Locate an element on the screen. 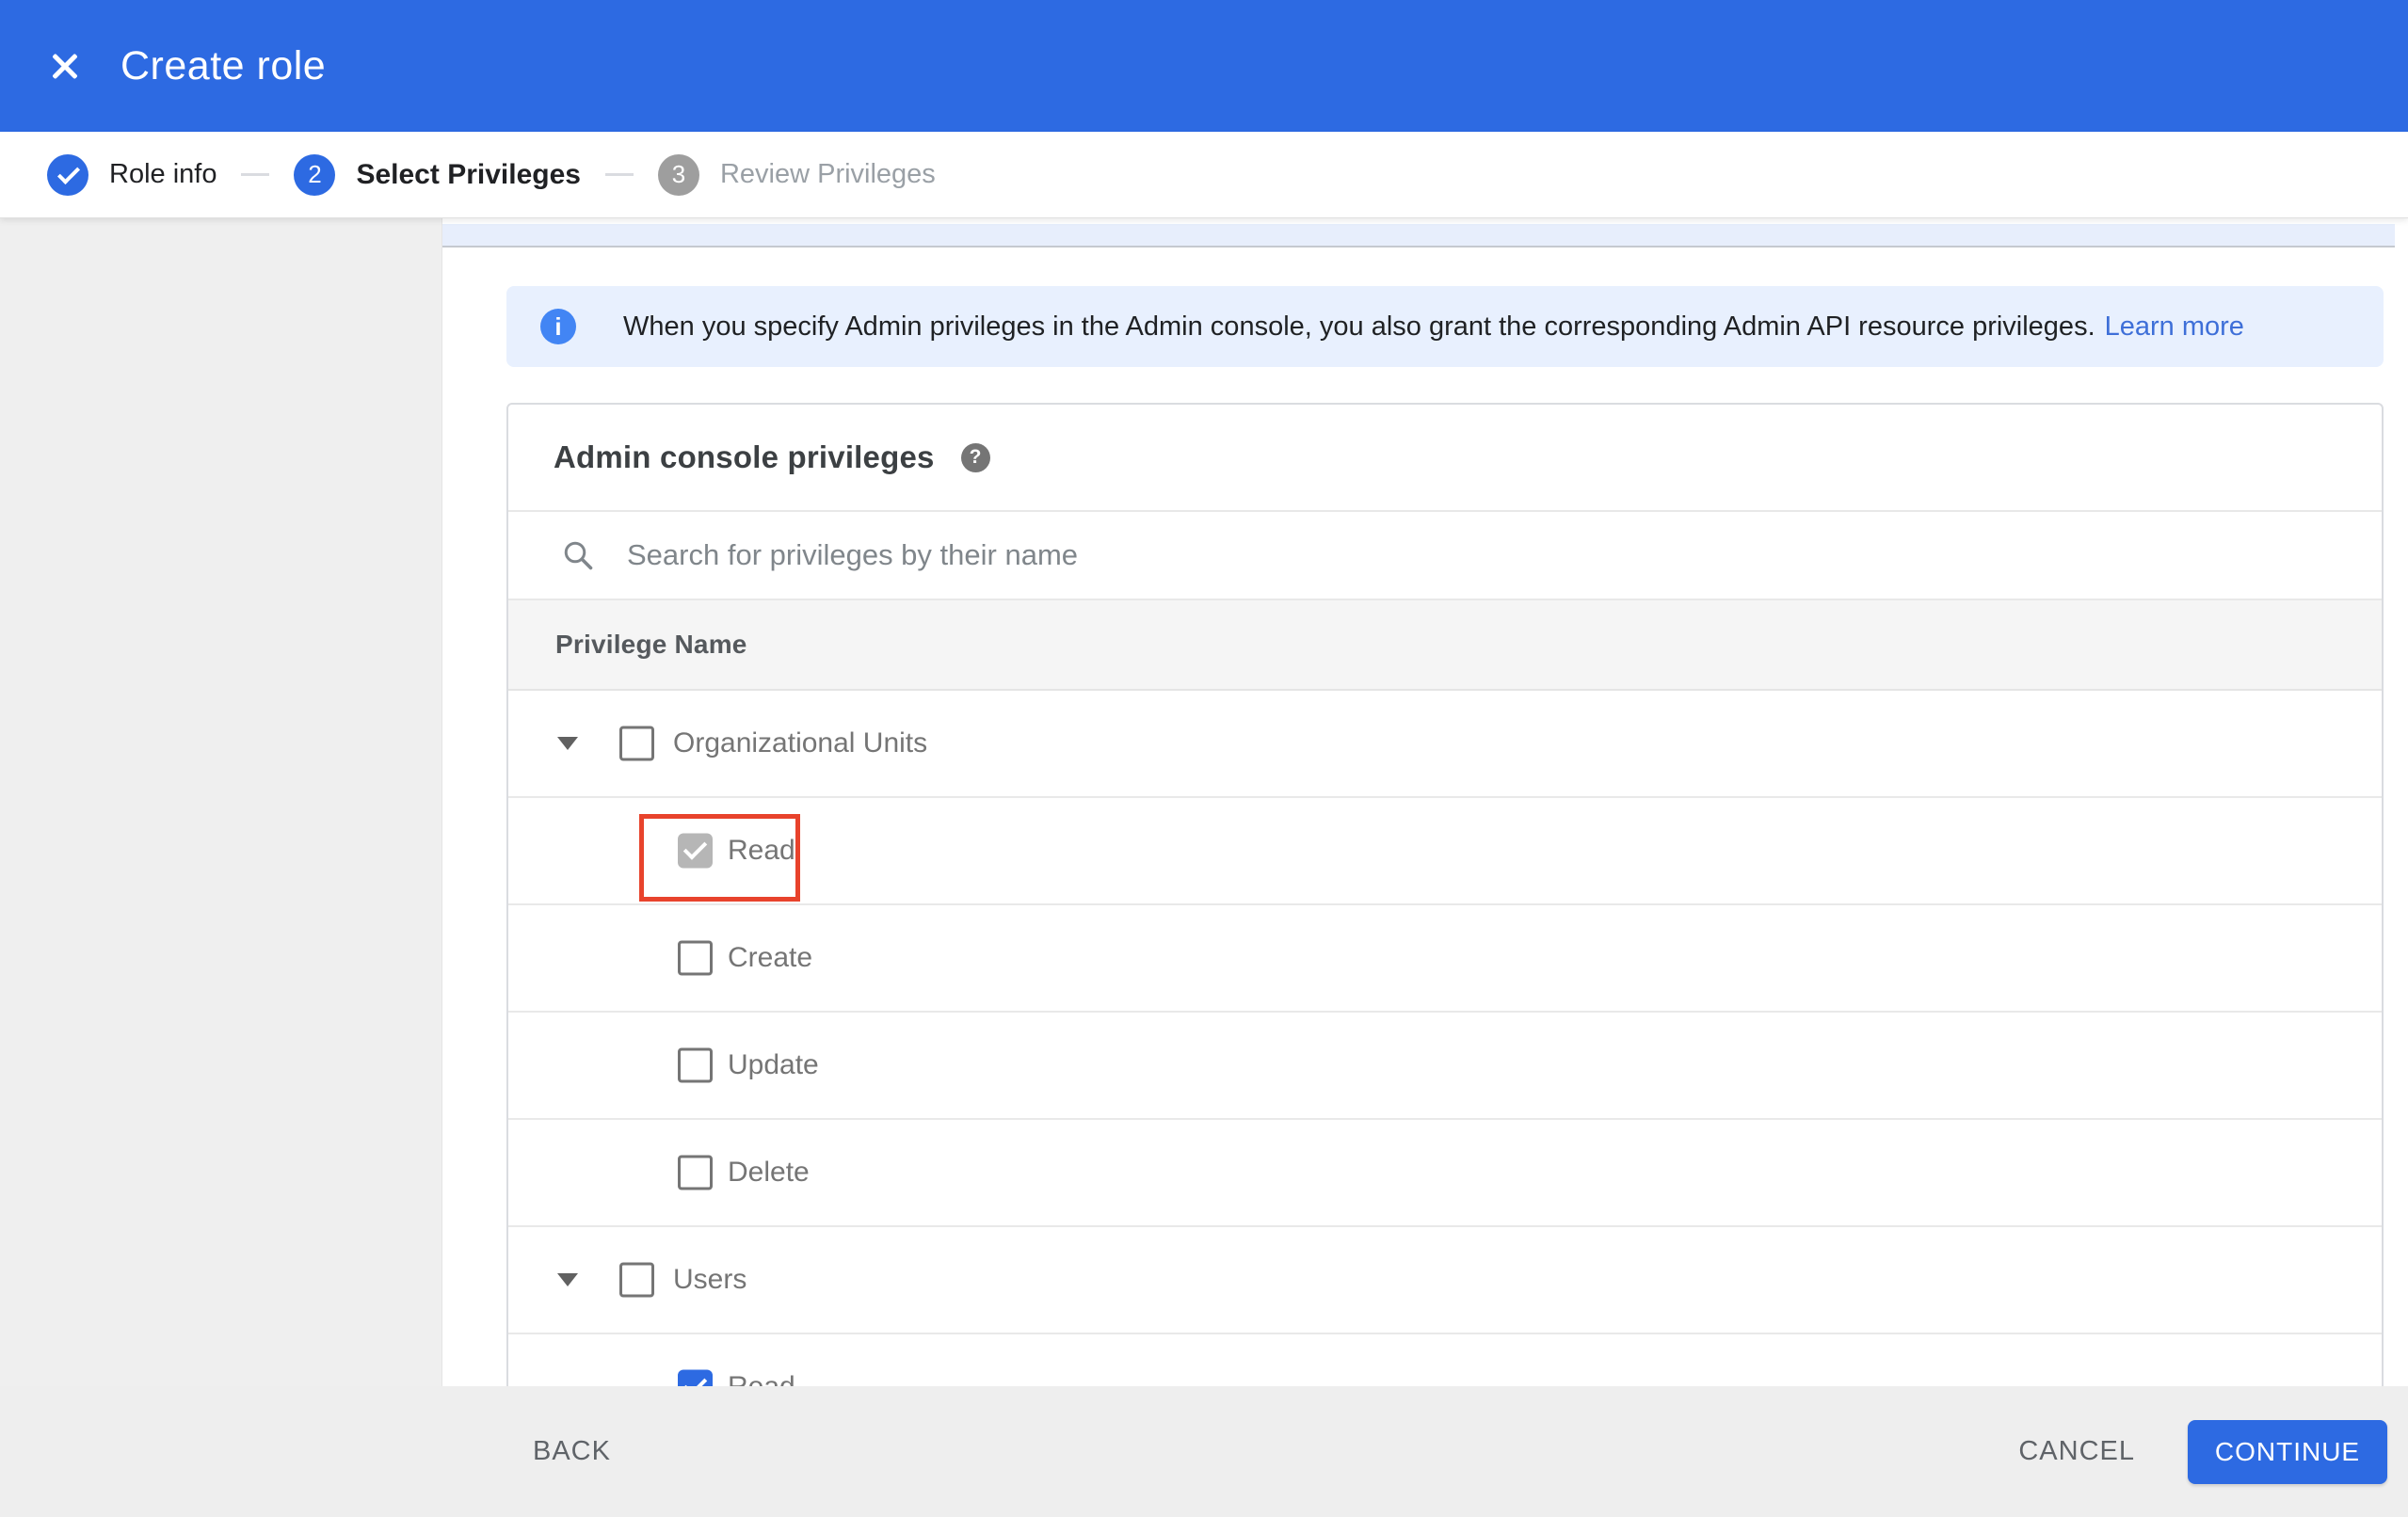 The height and width of the screenshot is (1517, 2408). privilege-label: Users is located at coordinates (710, 1279).